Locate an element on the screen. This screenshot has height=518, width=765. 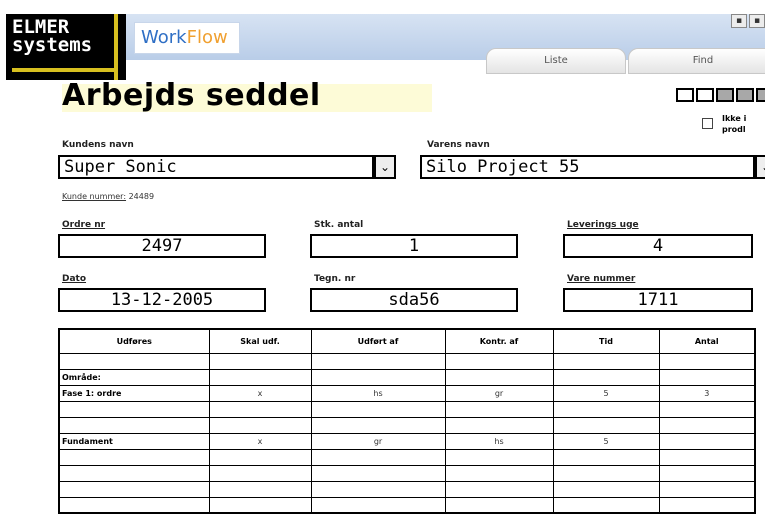
delivery-week-field: 4 is located at coordinates (658, 246).